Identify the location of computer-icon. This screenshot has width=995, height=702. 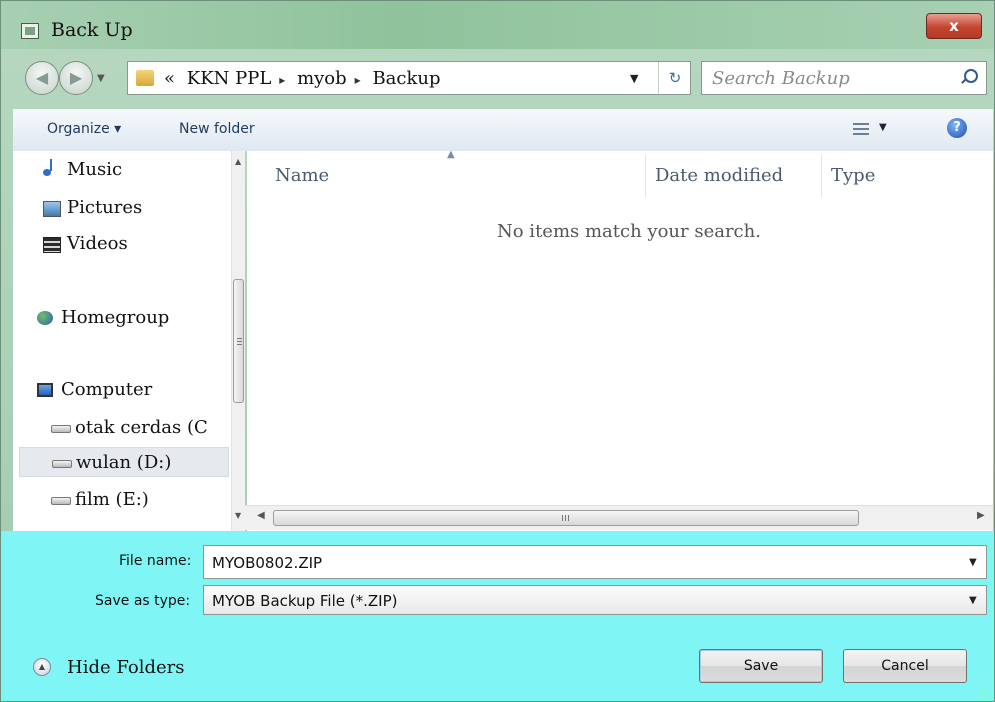
(45, 390).